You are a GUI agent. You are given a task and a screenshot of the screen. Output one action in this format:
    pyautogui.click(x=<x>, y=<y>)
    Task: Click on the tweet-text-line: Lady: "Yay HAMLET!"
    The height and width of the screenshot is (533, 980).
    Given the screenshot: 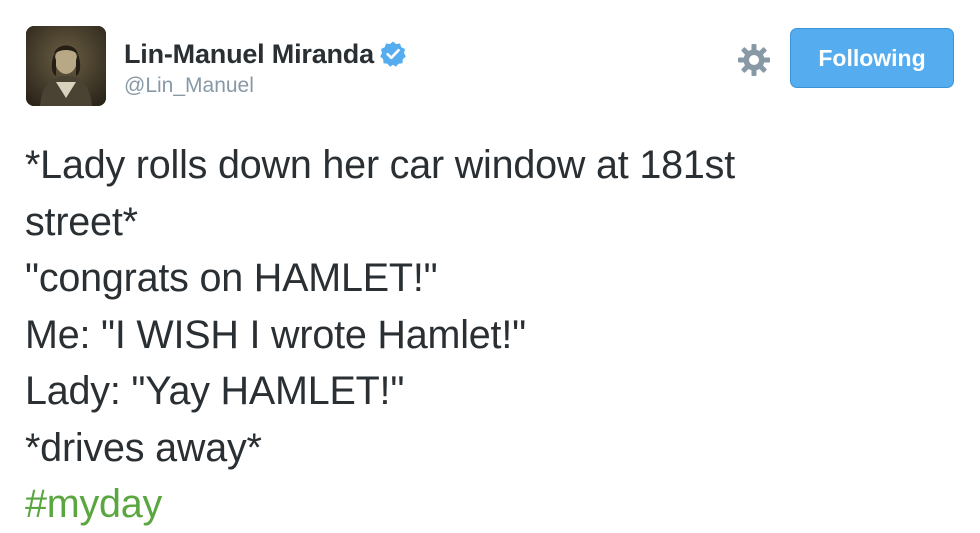 What is the action you would take?
    pyautogui.click(x=215, y=391)
    